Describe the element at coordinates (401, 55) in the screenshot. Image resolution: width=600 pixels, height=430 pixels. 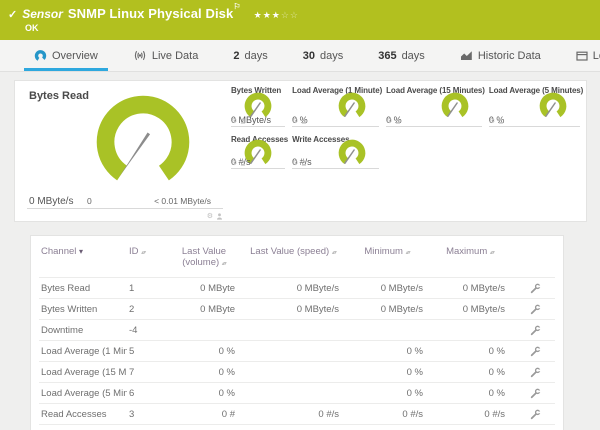
I see `tab-365-days: 365 days` at that location.